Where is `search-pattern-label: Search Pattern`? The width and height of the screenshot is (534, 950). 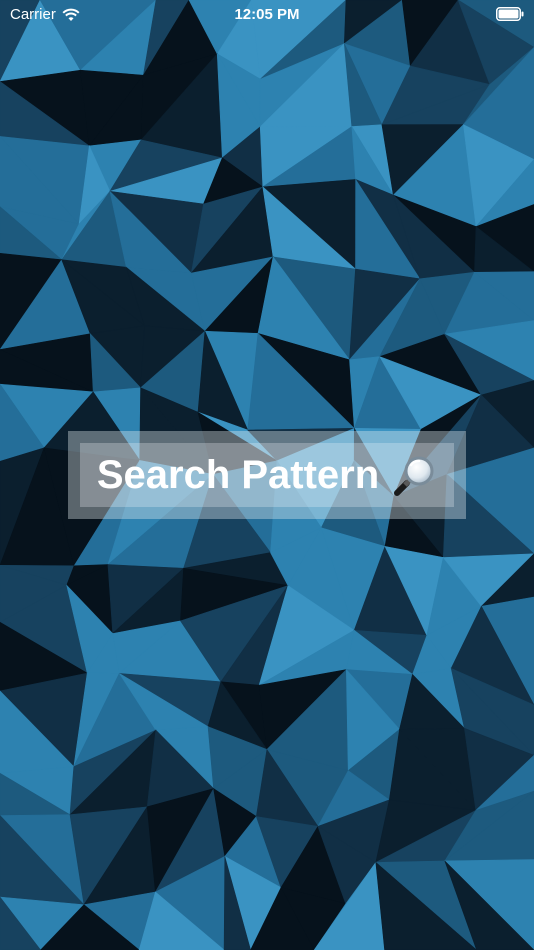
search-pattern-label: Search Pattern is located at coordinates (238, 474).